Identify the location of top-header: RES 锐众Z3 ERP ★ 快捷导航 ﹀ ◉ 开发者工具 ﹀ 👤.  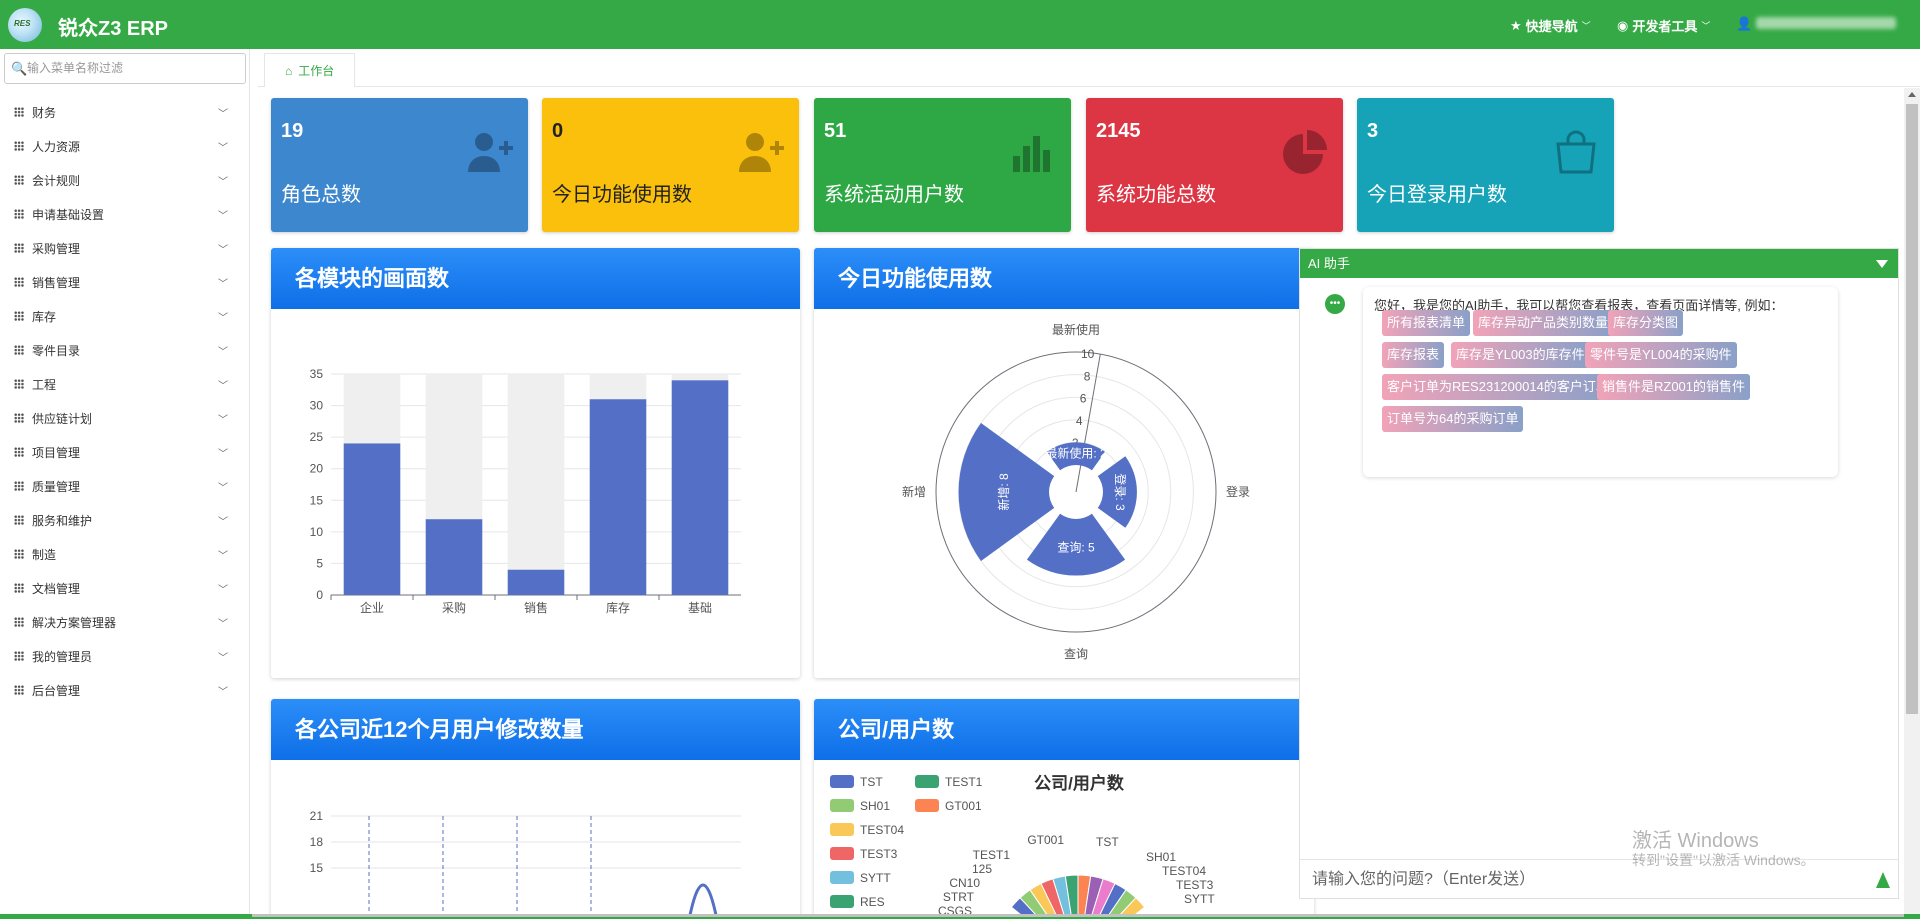
(960, 24).